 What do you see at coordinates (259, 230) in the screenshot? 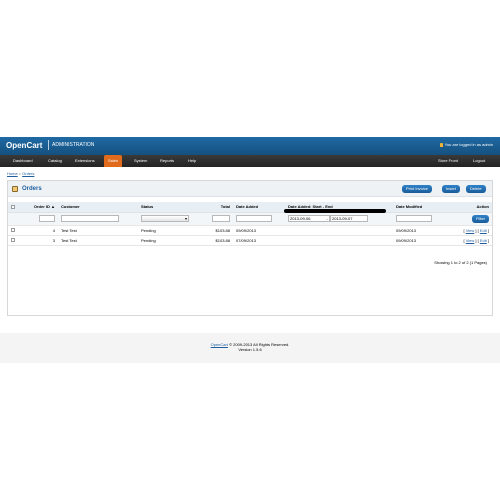
I see `row-date-added: 09/09/2013` at bounding box center [259, 230].